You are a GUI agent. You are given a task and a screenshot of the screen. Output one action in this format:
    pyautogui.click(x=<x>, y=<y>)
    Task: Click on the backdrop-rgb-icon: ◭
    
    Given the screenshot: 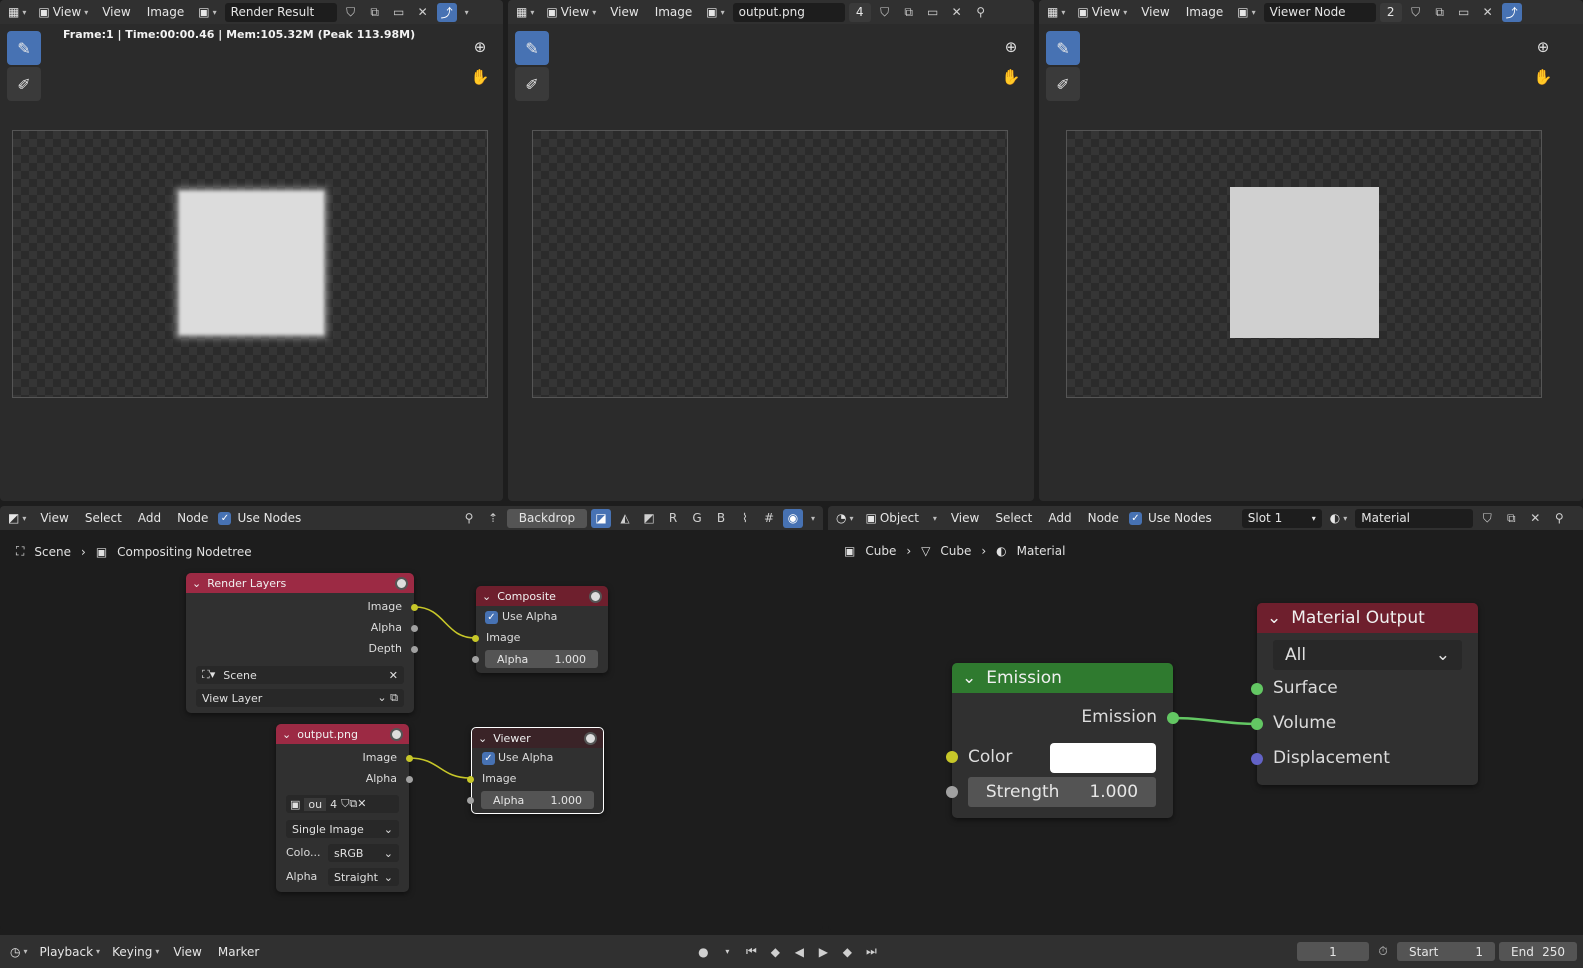 What is the action you would take?
    pyautogui.click(x=625, y=518)
    